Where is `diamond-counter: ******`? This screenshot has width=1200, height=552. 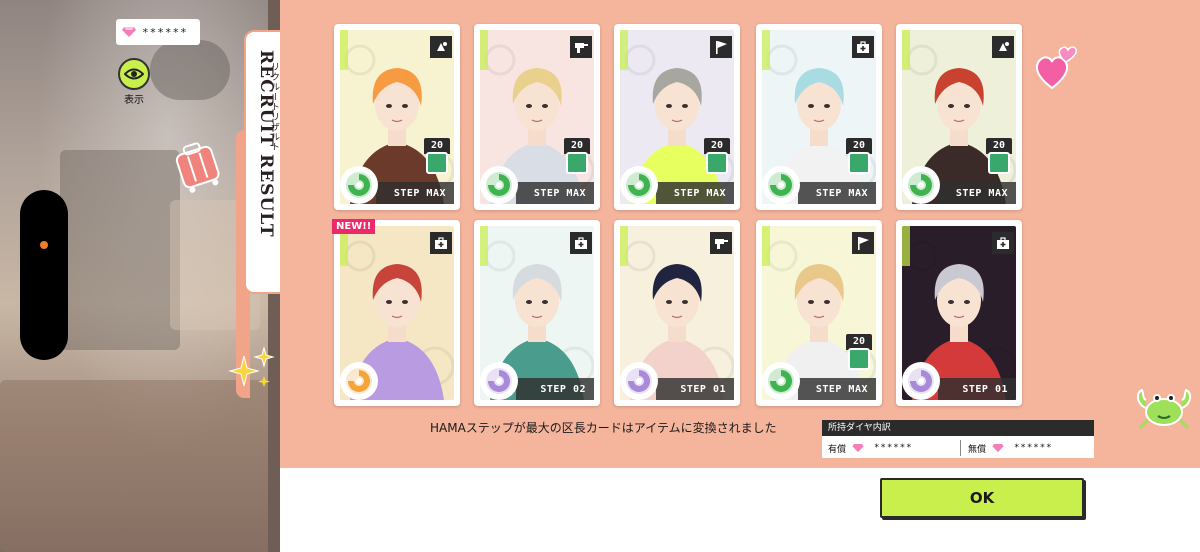
diamond-counter: ****** is located at coordinates (158, 32).